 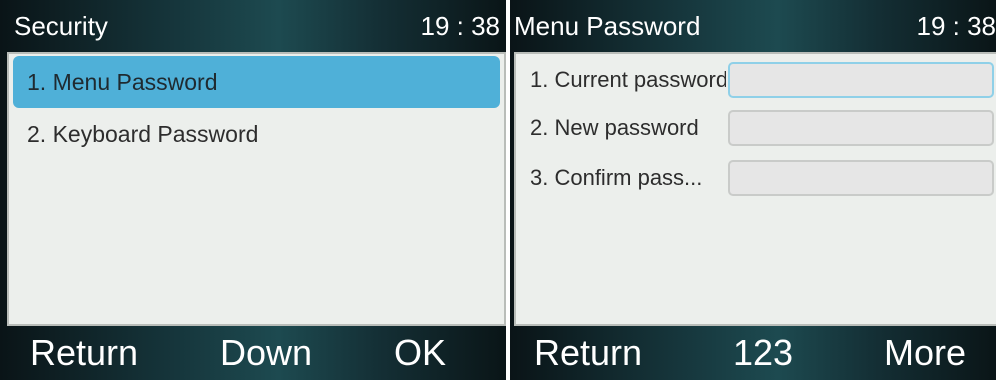 I want to click on form-row-current-password: 1. Current password, so click(x=756, y=80).